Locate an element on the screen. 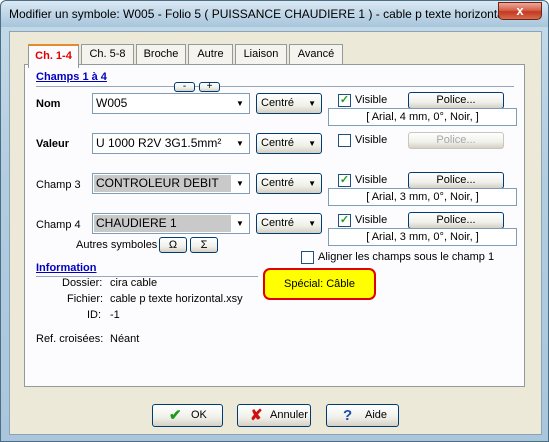 This screenshot has width=549, height=442. champ4-value: CHAUDIERE 1 is located at coordinates (162, 223).